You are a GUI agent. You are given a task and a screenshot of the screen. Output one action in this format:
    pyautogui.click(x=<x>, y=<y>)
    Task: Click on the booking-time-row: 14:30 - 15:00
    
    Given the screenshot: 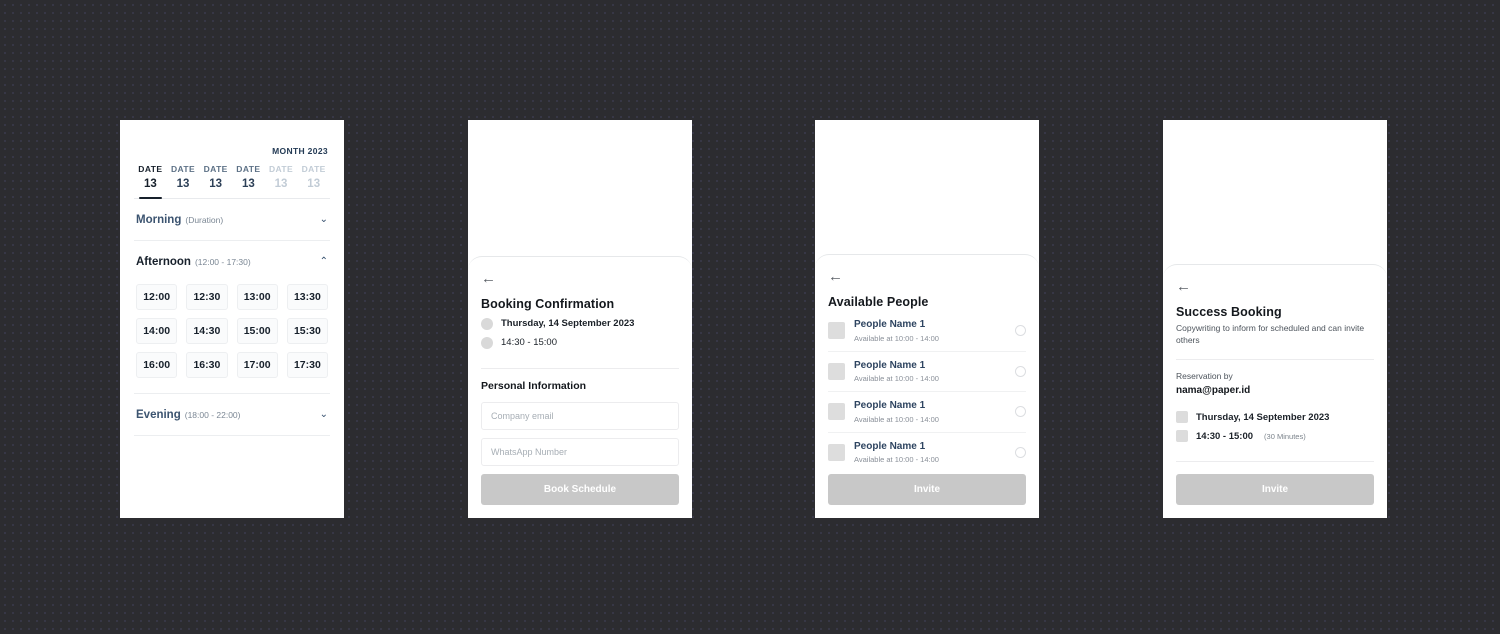 What is the action you would take?
    pyautogui.click(x=580, y=342)
    